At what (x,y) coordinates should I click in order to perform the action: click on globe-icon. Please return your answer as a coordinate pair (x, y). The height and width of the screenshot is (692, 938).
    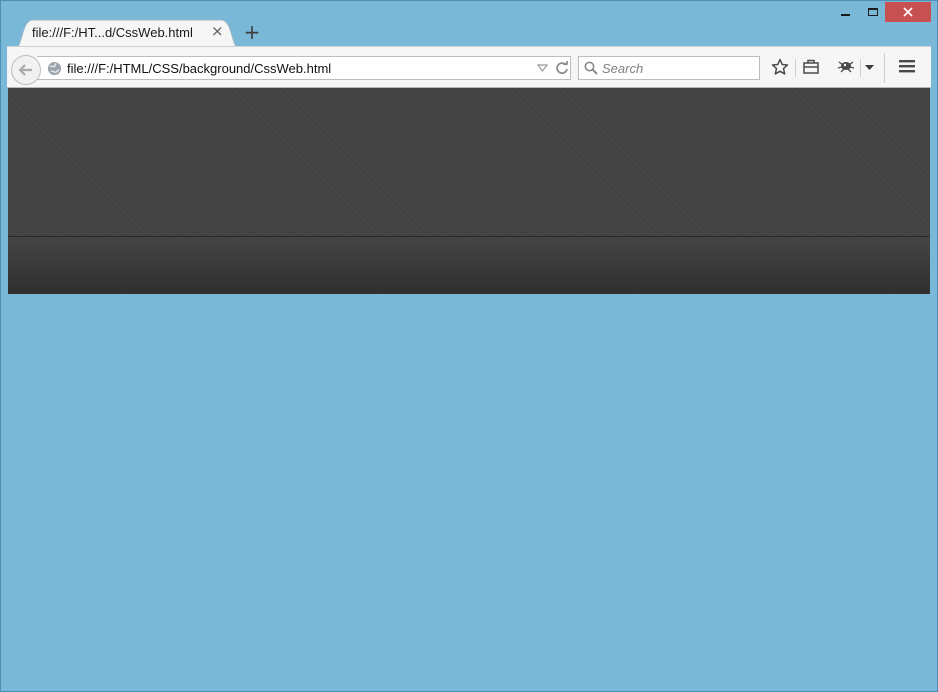
    Looking at the image, I should click on (54, 68).